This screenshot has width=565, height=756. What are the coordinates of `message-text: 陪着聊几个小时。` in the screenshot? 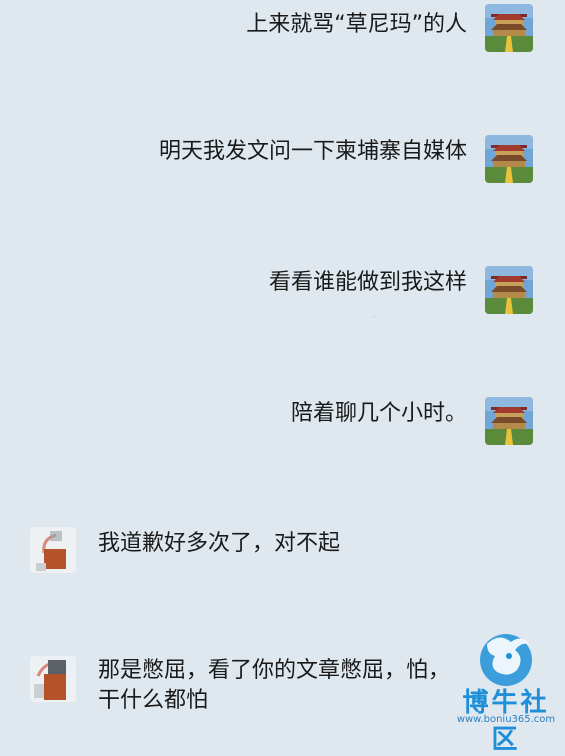 It's located at (378, 413).